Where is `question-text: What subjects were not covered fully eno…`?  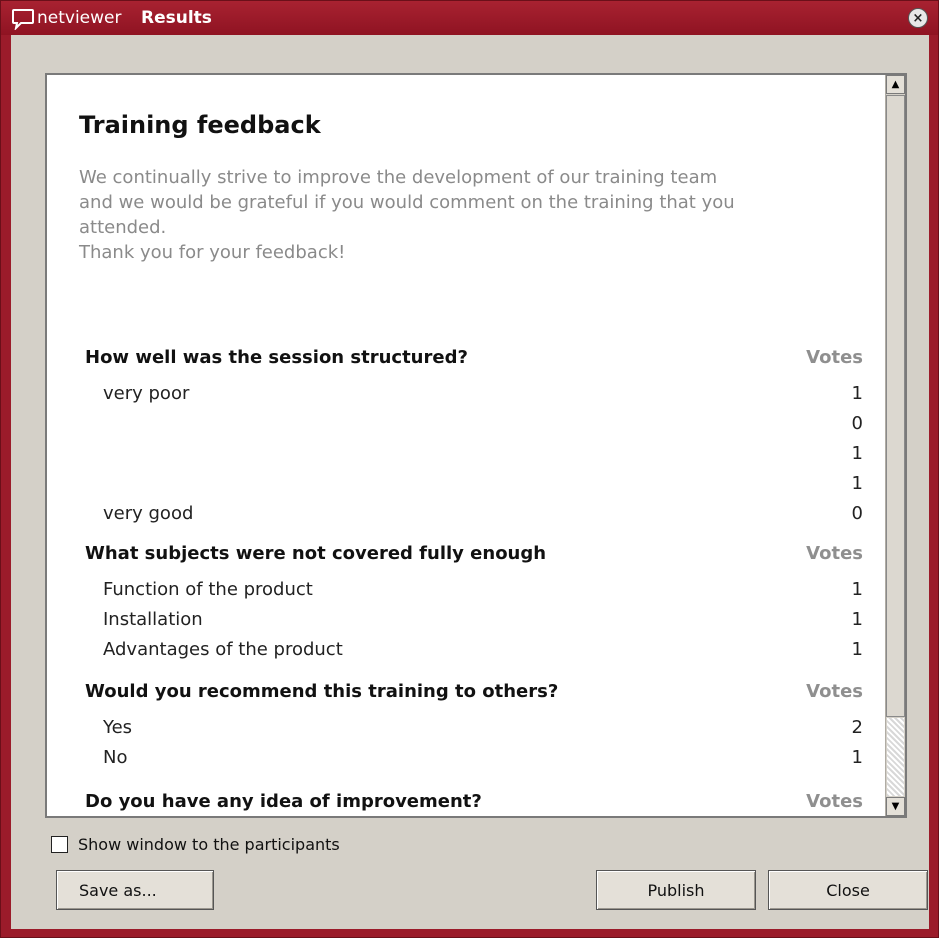
question-text: What subjects were not covered fully eno… is located at coordinates (316, 553).